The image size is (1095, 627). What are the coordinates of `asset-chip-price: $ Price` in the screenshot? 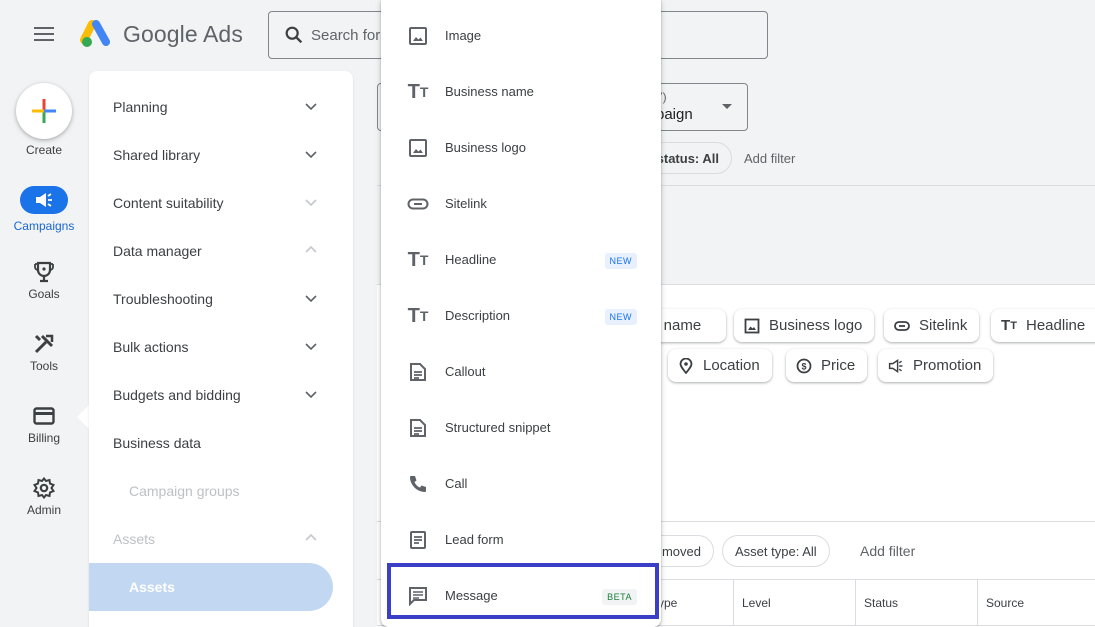 It's located at (827, 365).